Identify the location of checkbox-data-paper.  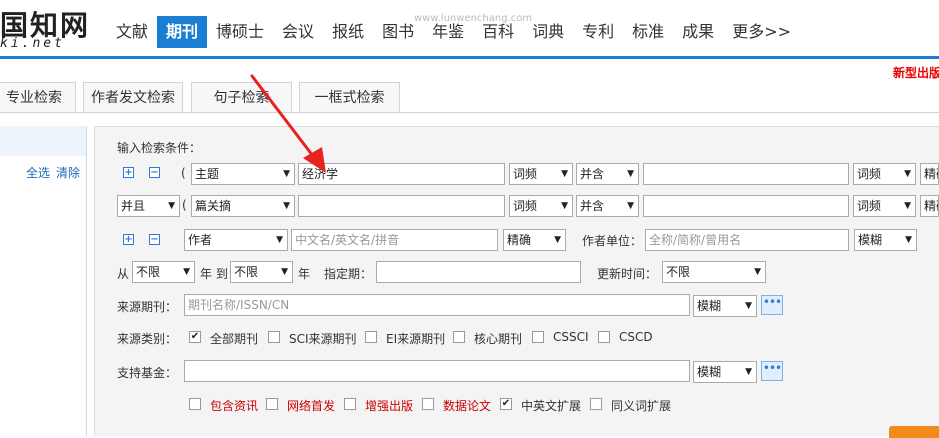
(428, 404).